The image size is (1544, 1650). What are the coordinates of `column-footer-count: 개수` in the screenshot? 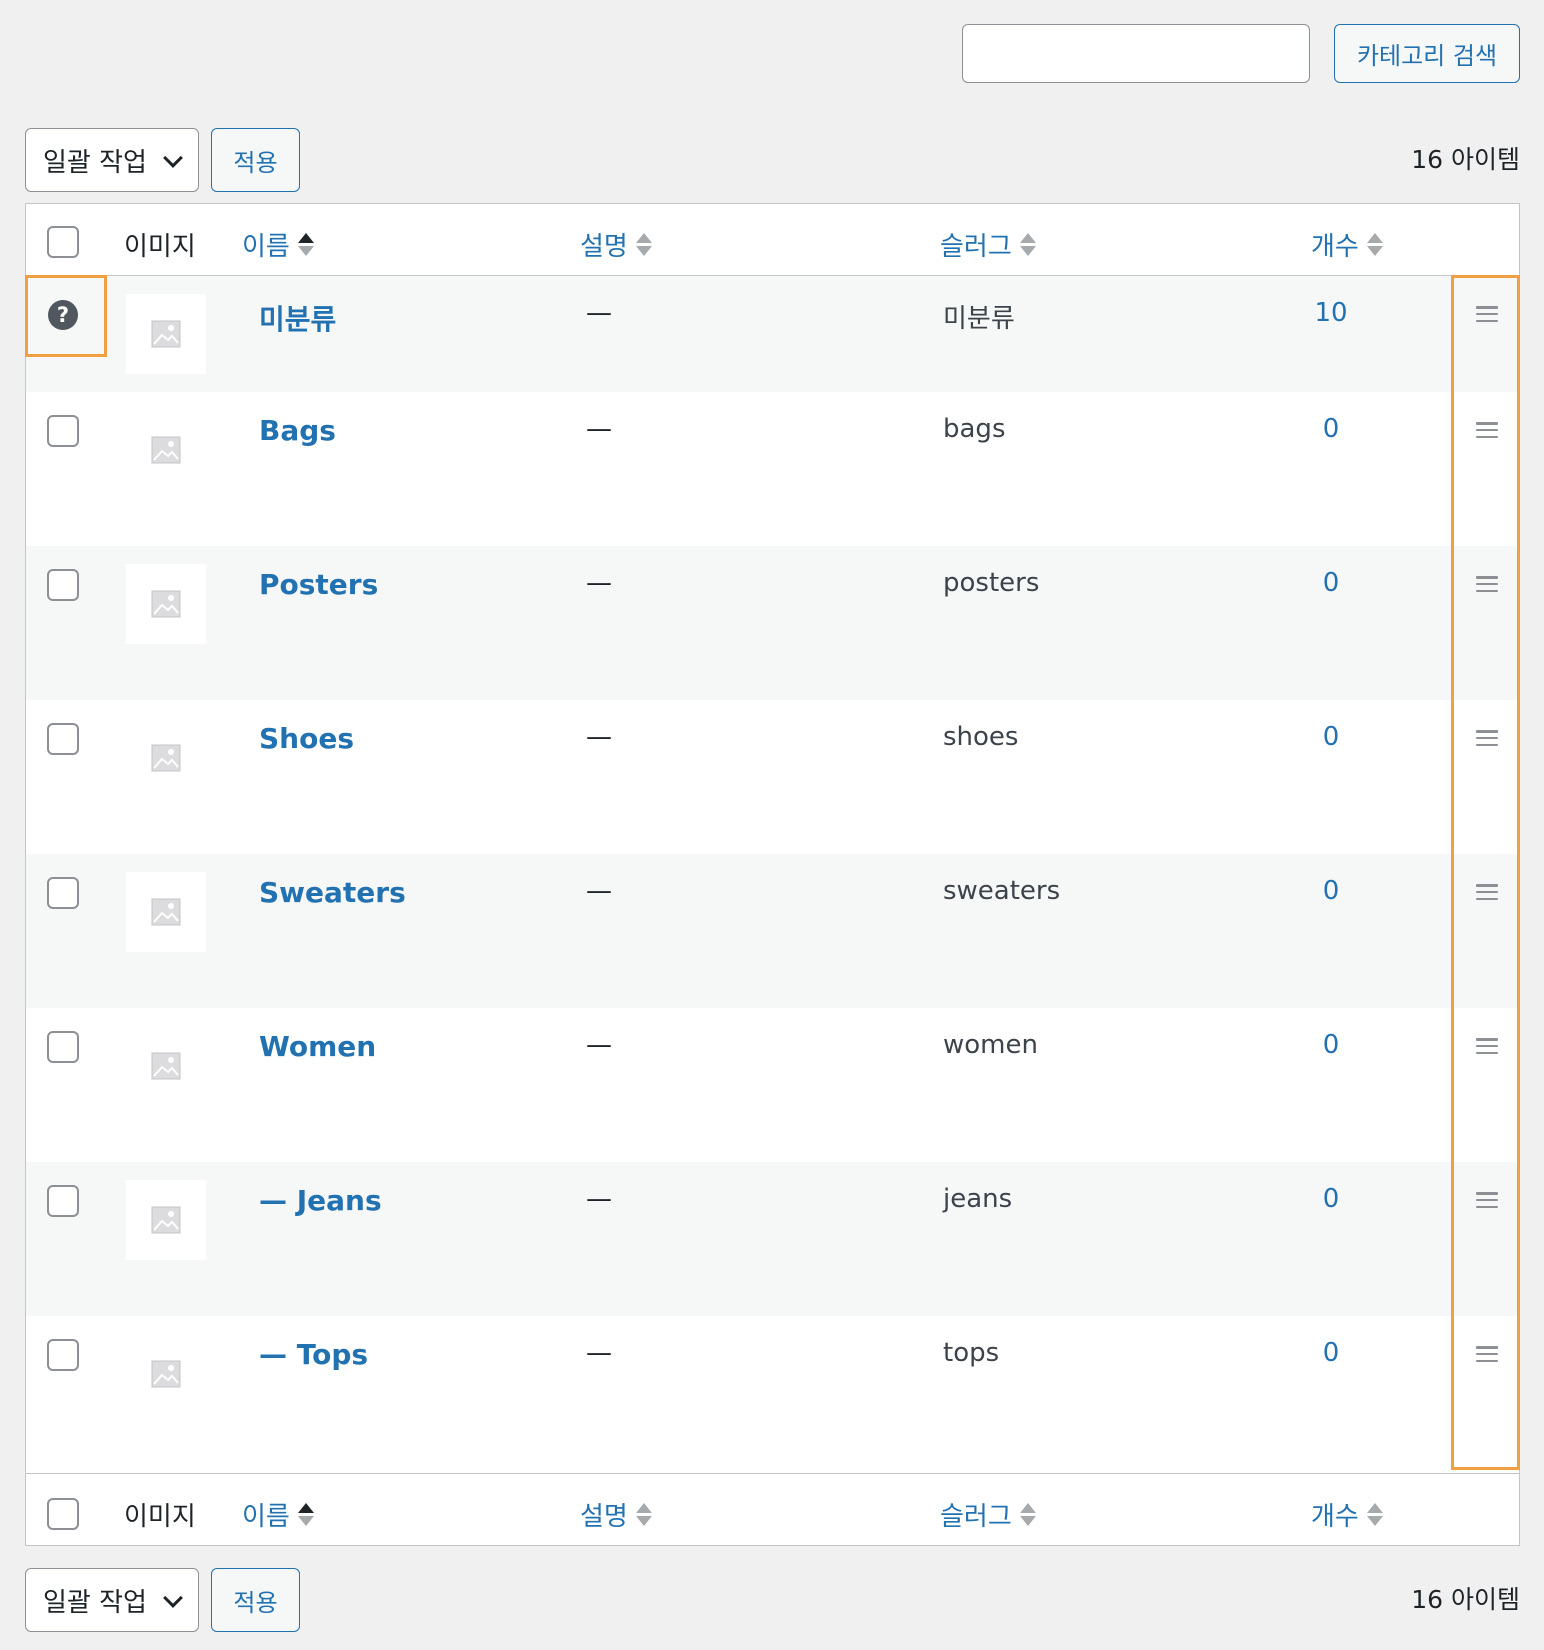 It's located at (1347, 1514).